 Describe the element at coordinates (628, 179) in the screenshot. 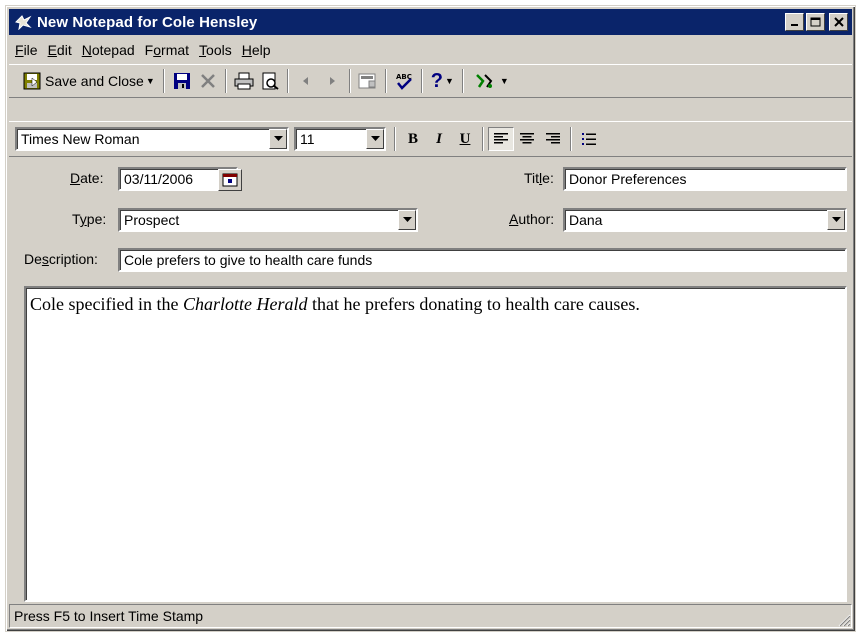

I see `title-value: Donor Preferences` at that location.